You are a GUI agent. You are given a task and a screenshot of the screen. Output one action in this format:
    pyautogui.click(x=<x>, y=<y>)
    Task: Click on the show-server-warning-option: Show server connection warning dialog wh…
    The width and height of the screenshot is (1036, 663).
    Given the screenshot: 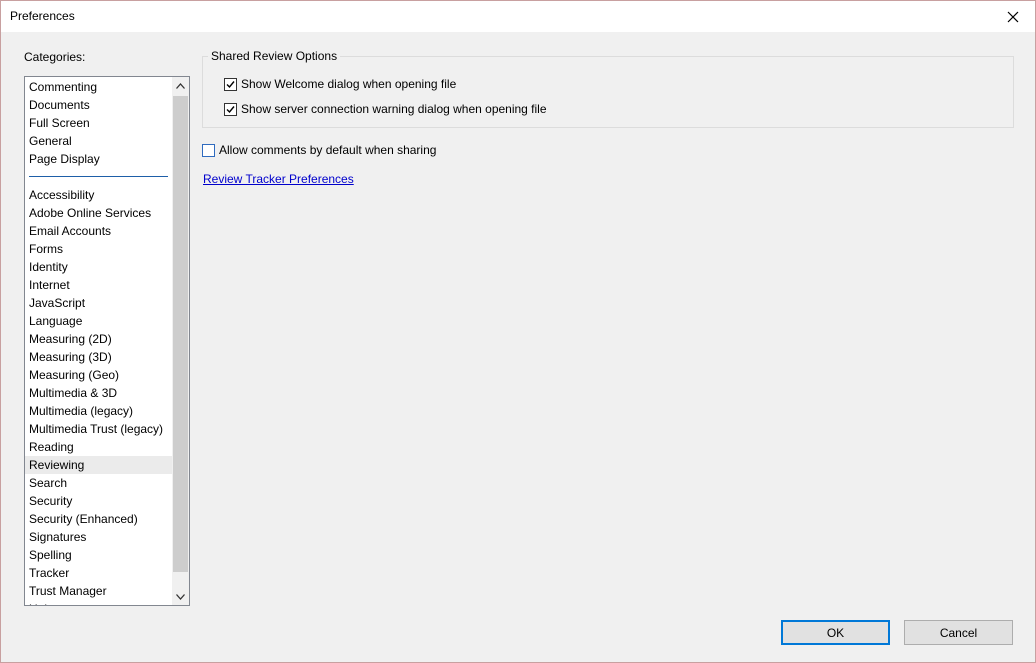 What is the action you would take?
    pyautogui.click(x=385, y=109)
    